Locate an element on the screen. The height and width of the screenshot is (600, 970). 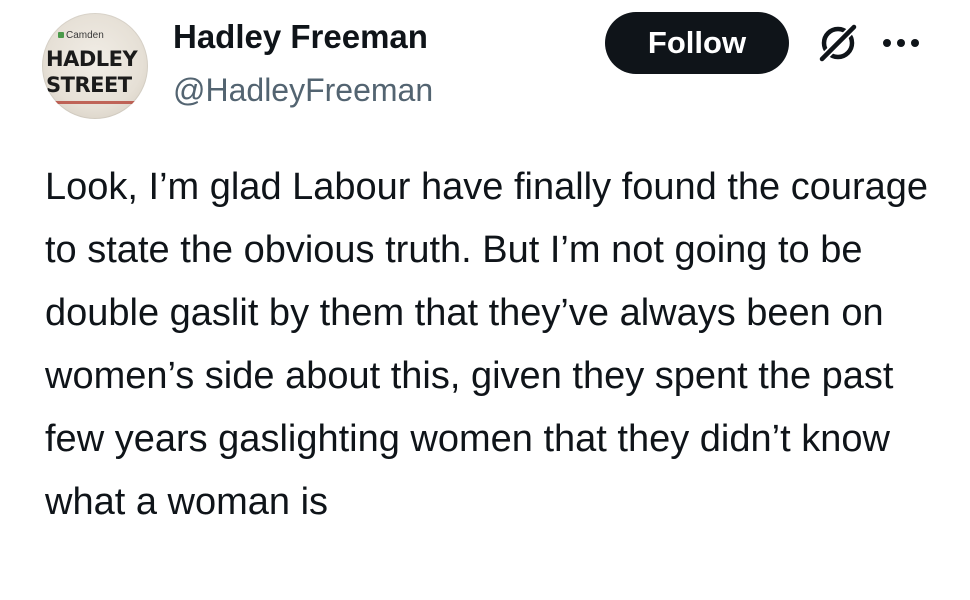
follow-button: Follow is located at coordinates (697, 43).